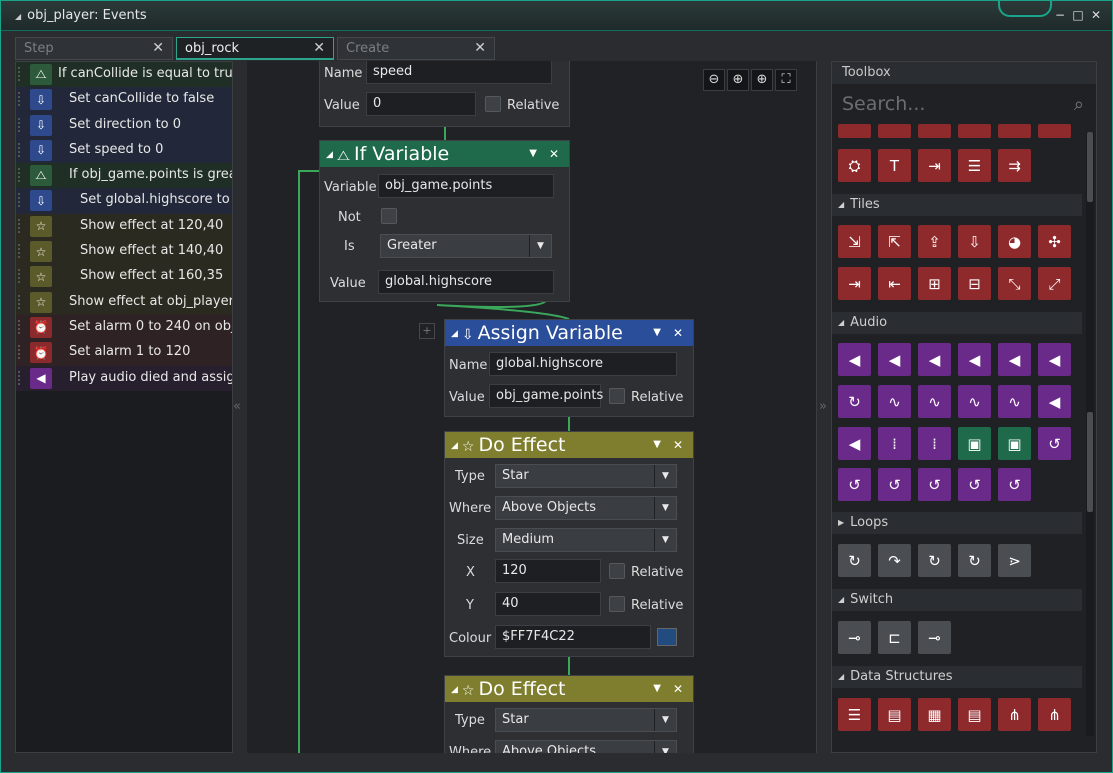 The image size is (1113, 773). I want to click on zoom-in-icon: ⊕, so click(762, 80).